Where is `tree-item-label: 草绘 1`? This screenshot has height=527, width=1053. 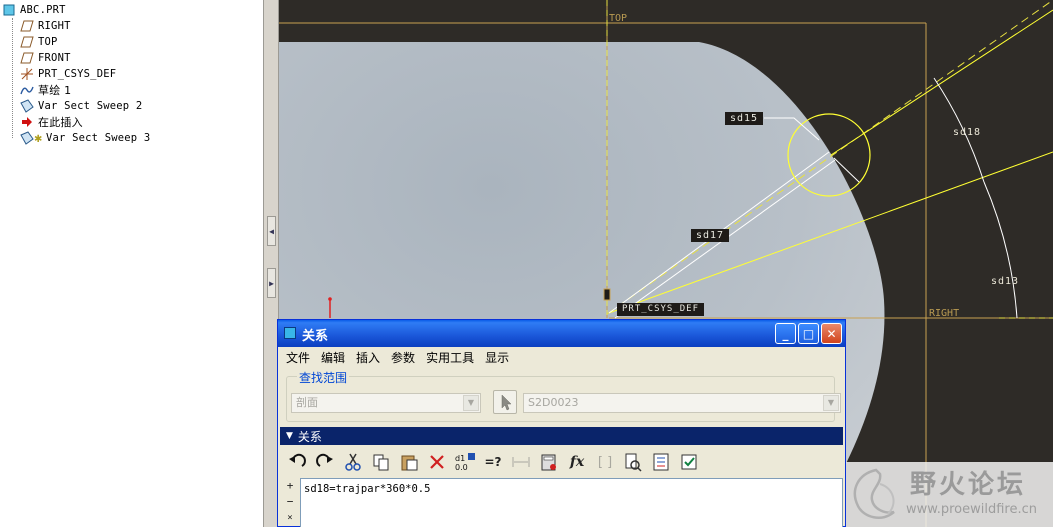 tree-item-label: 草绘 1 is located at coordinates (55, 90).